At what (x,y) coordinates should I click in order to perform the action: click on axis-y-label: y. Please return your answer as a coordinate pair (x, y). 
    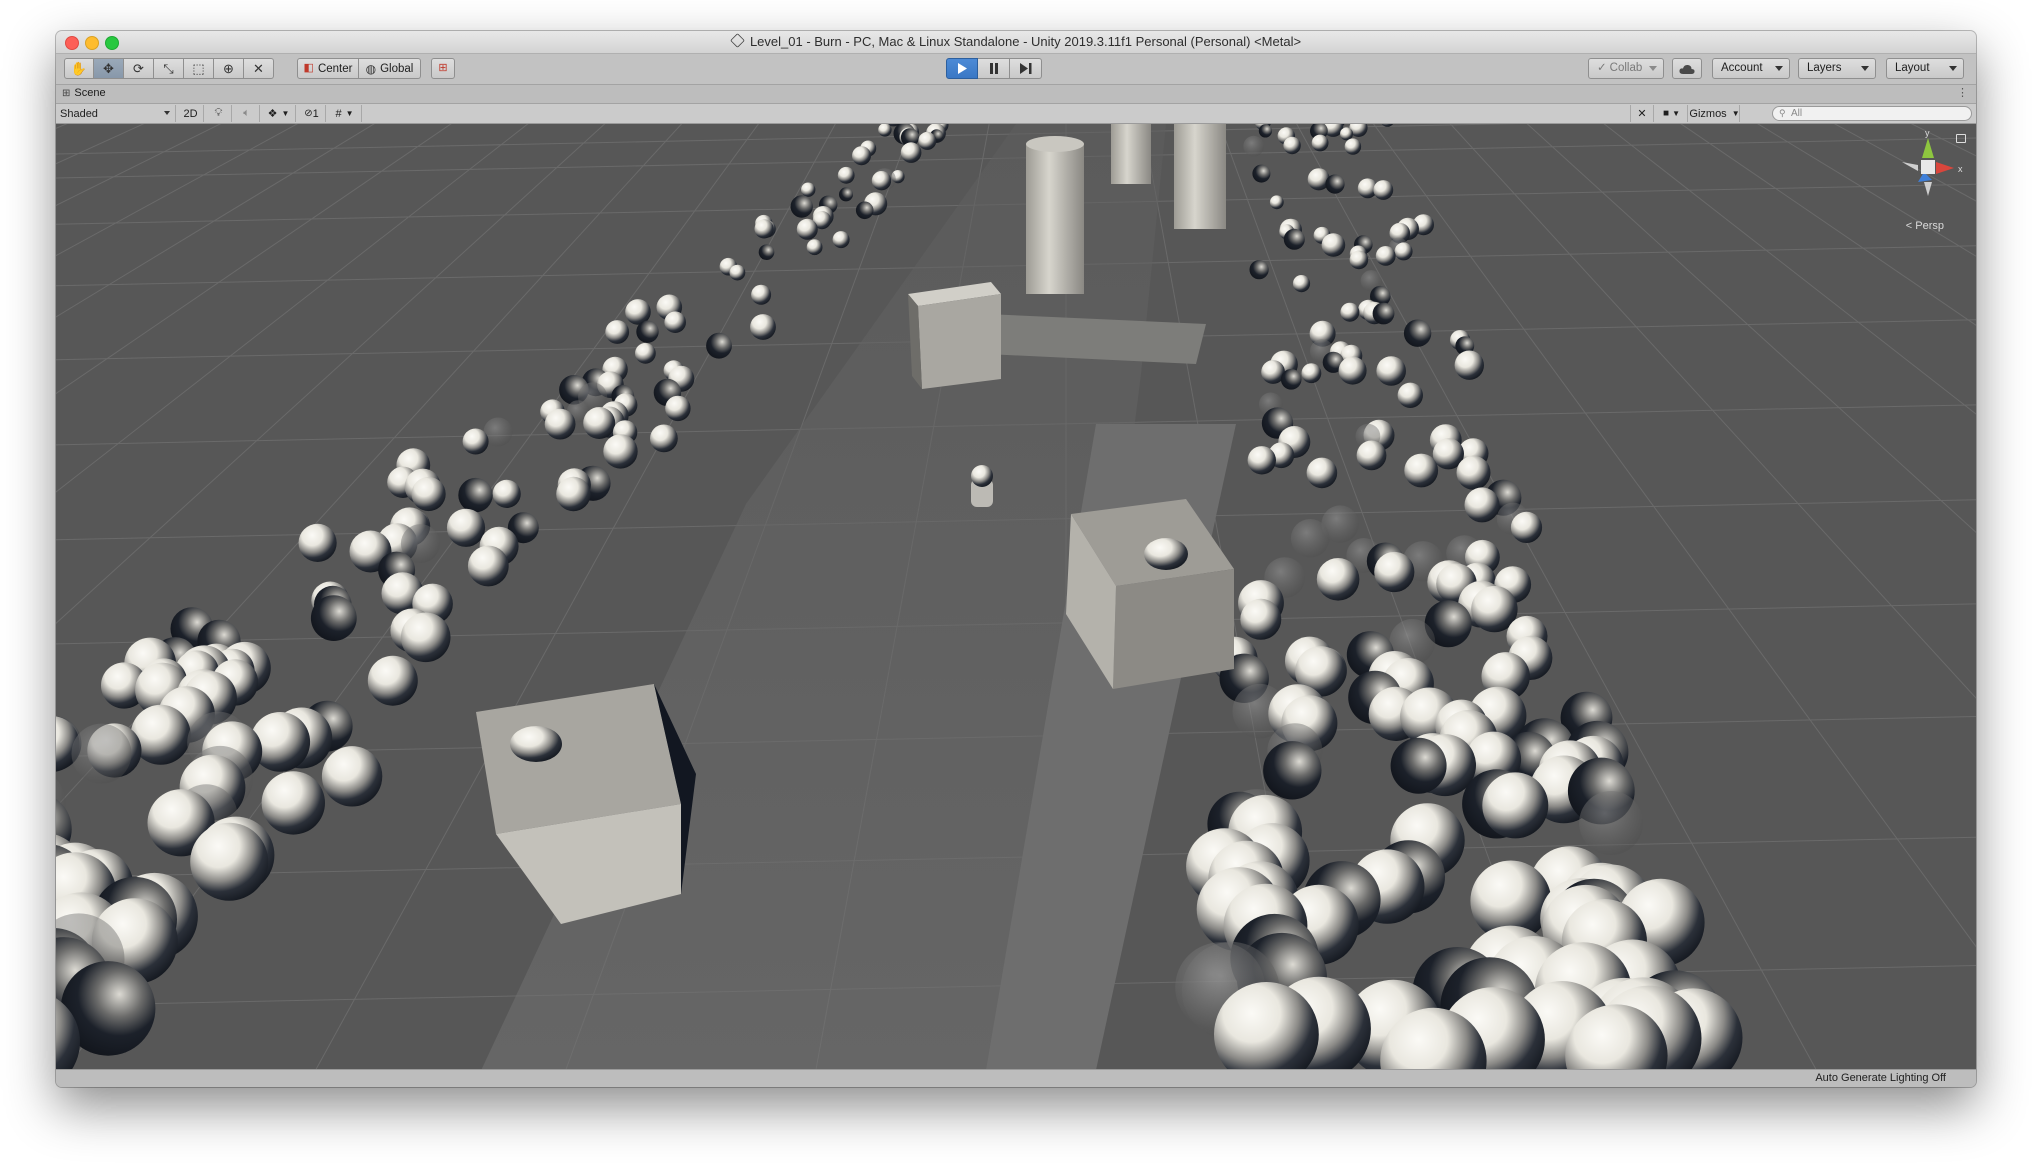
    Looking at the image, I should click on (1927, 134).